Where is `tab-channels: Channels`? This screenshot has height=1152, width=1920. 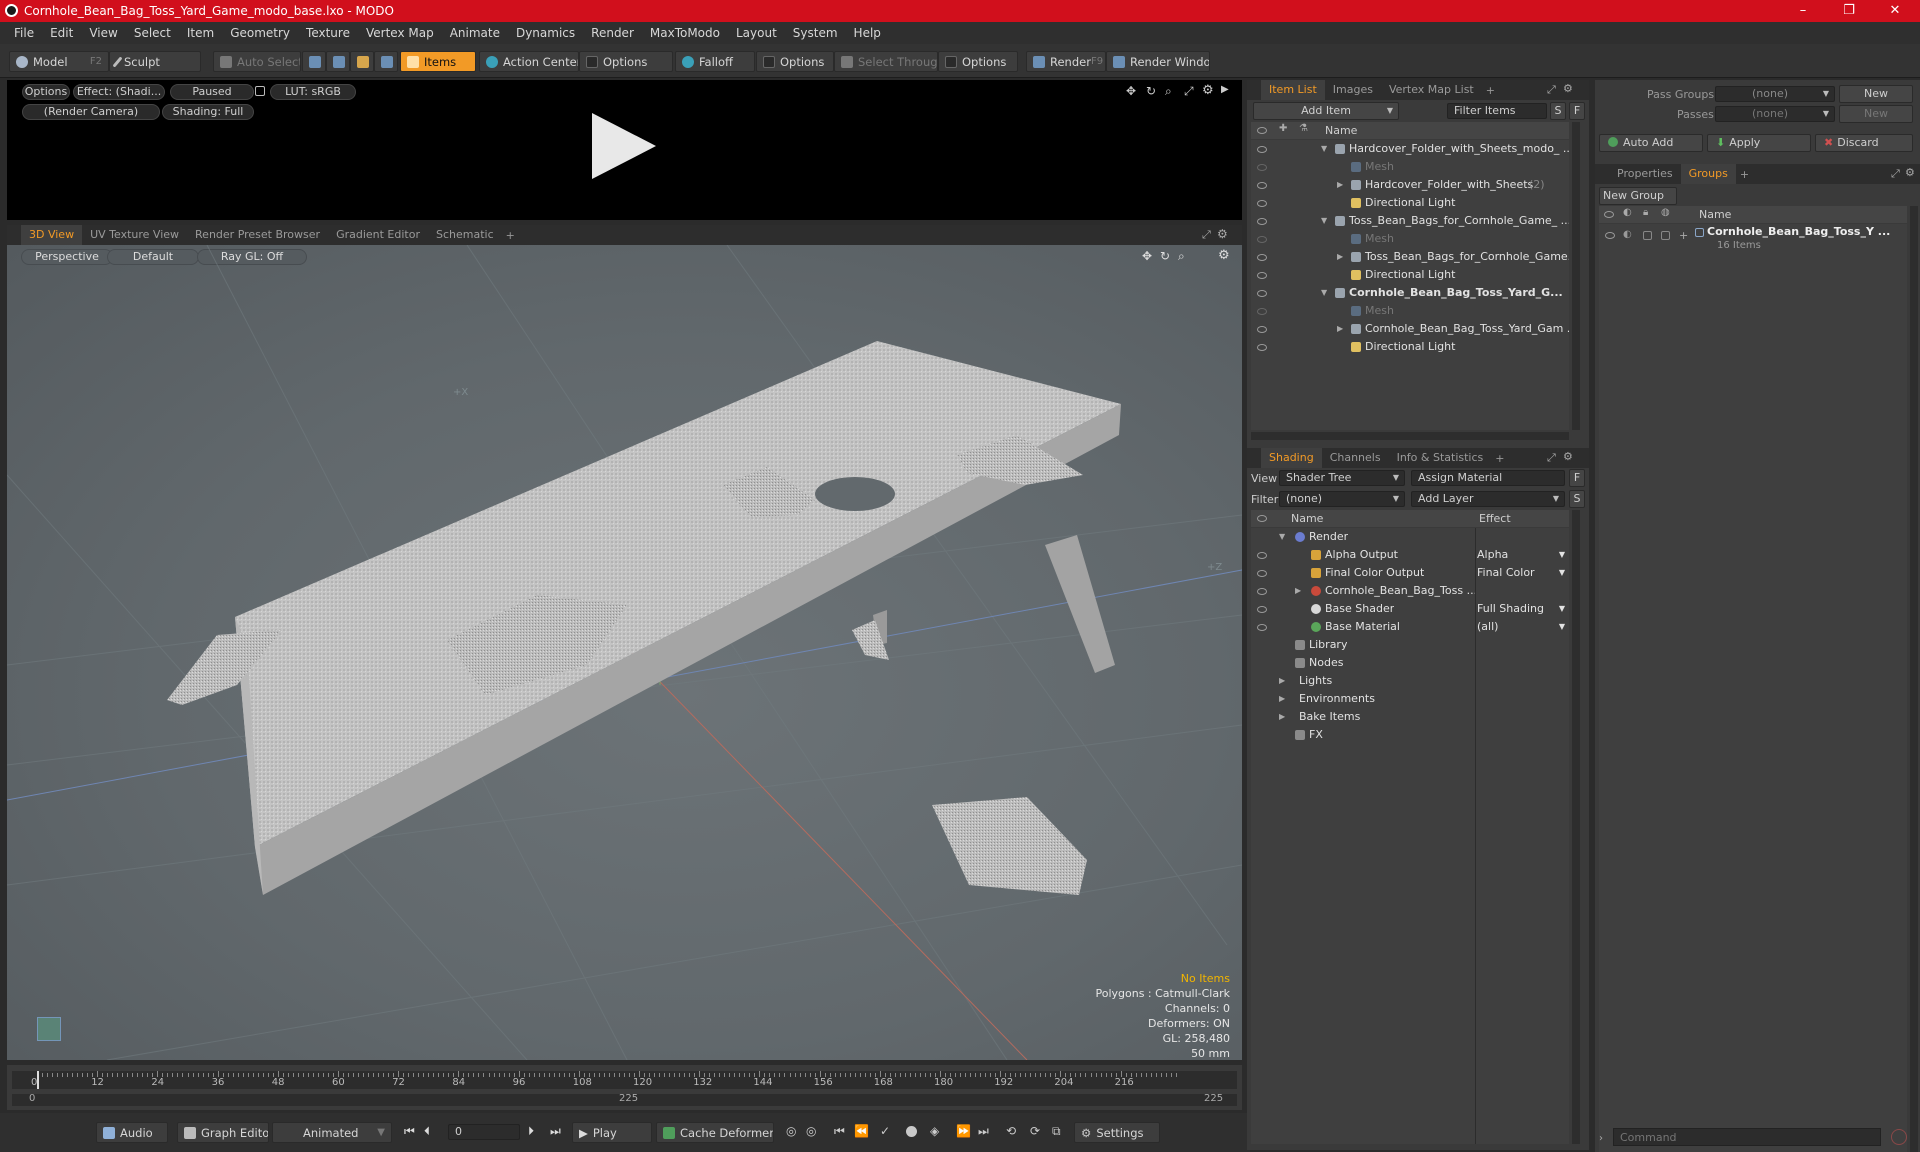 tab-channels: Channels is located at coordinates (1355, 458).